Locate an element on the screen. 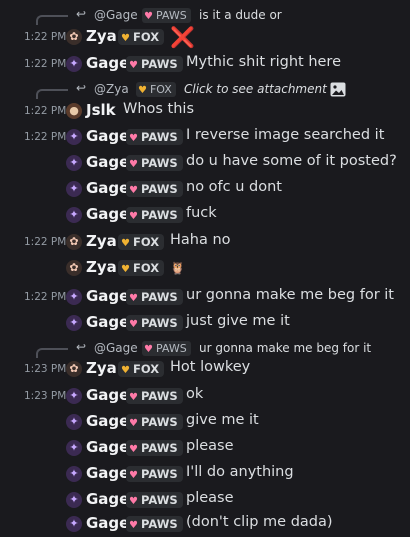 This screenshot has width=410, height=537. message-row: ✦ Gage ♥ PAWS give me it is located at coordinates (205, 422).